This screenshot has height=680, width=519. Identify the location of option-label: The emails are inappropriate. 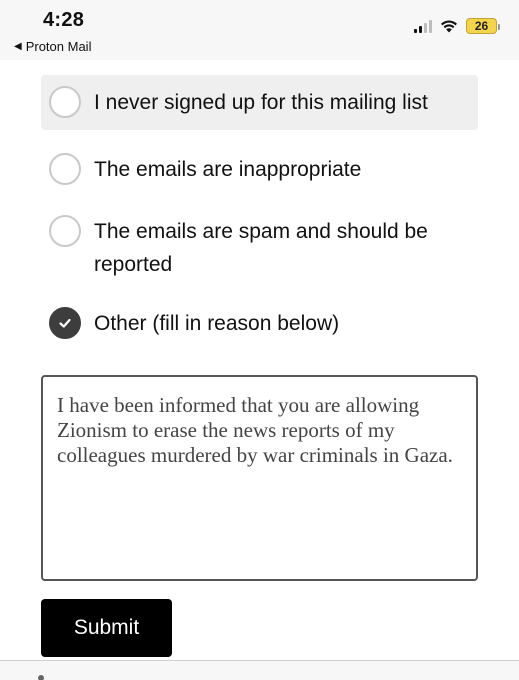
(228, 169).